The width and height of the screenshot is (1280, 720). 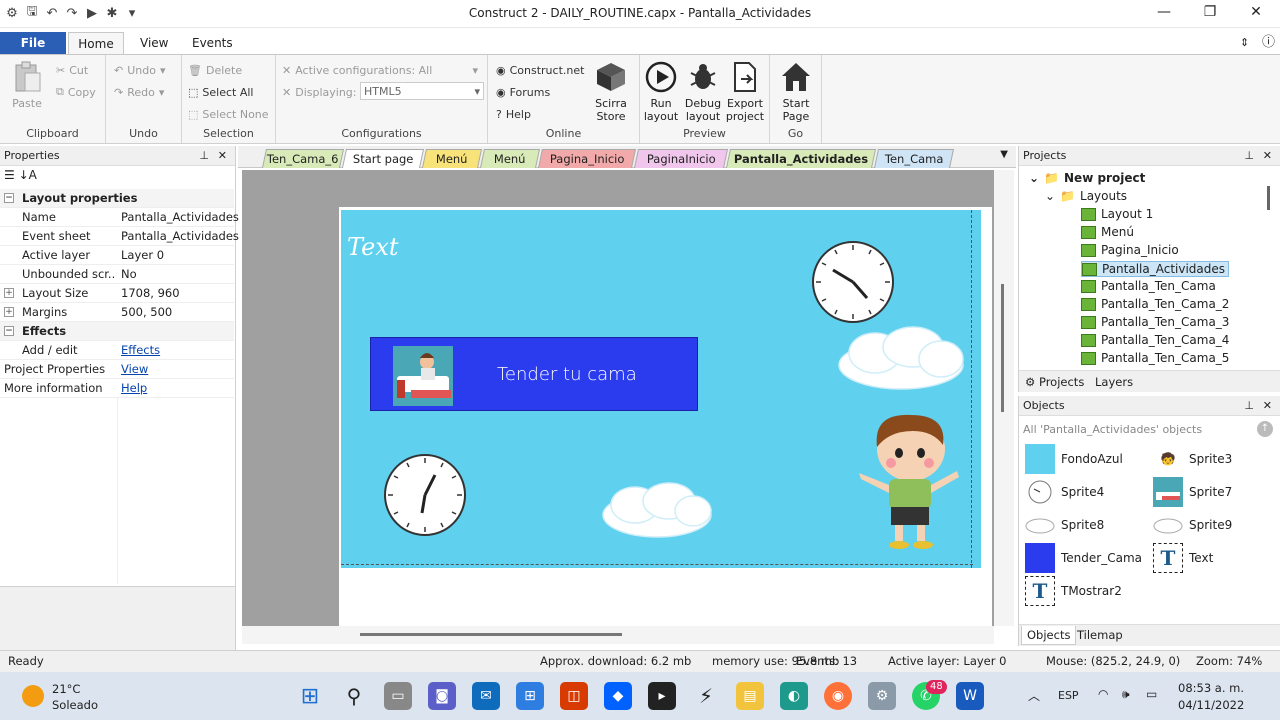 I want to click on construct-app-icon: ⚙, so click(x=882, y=696).